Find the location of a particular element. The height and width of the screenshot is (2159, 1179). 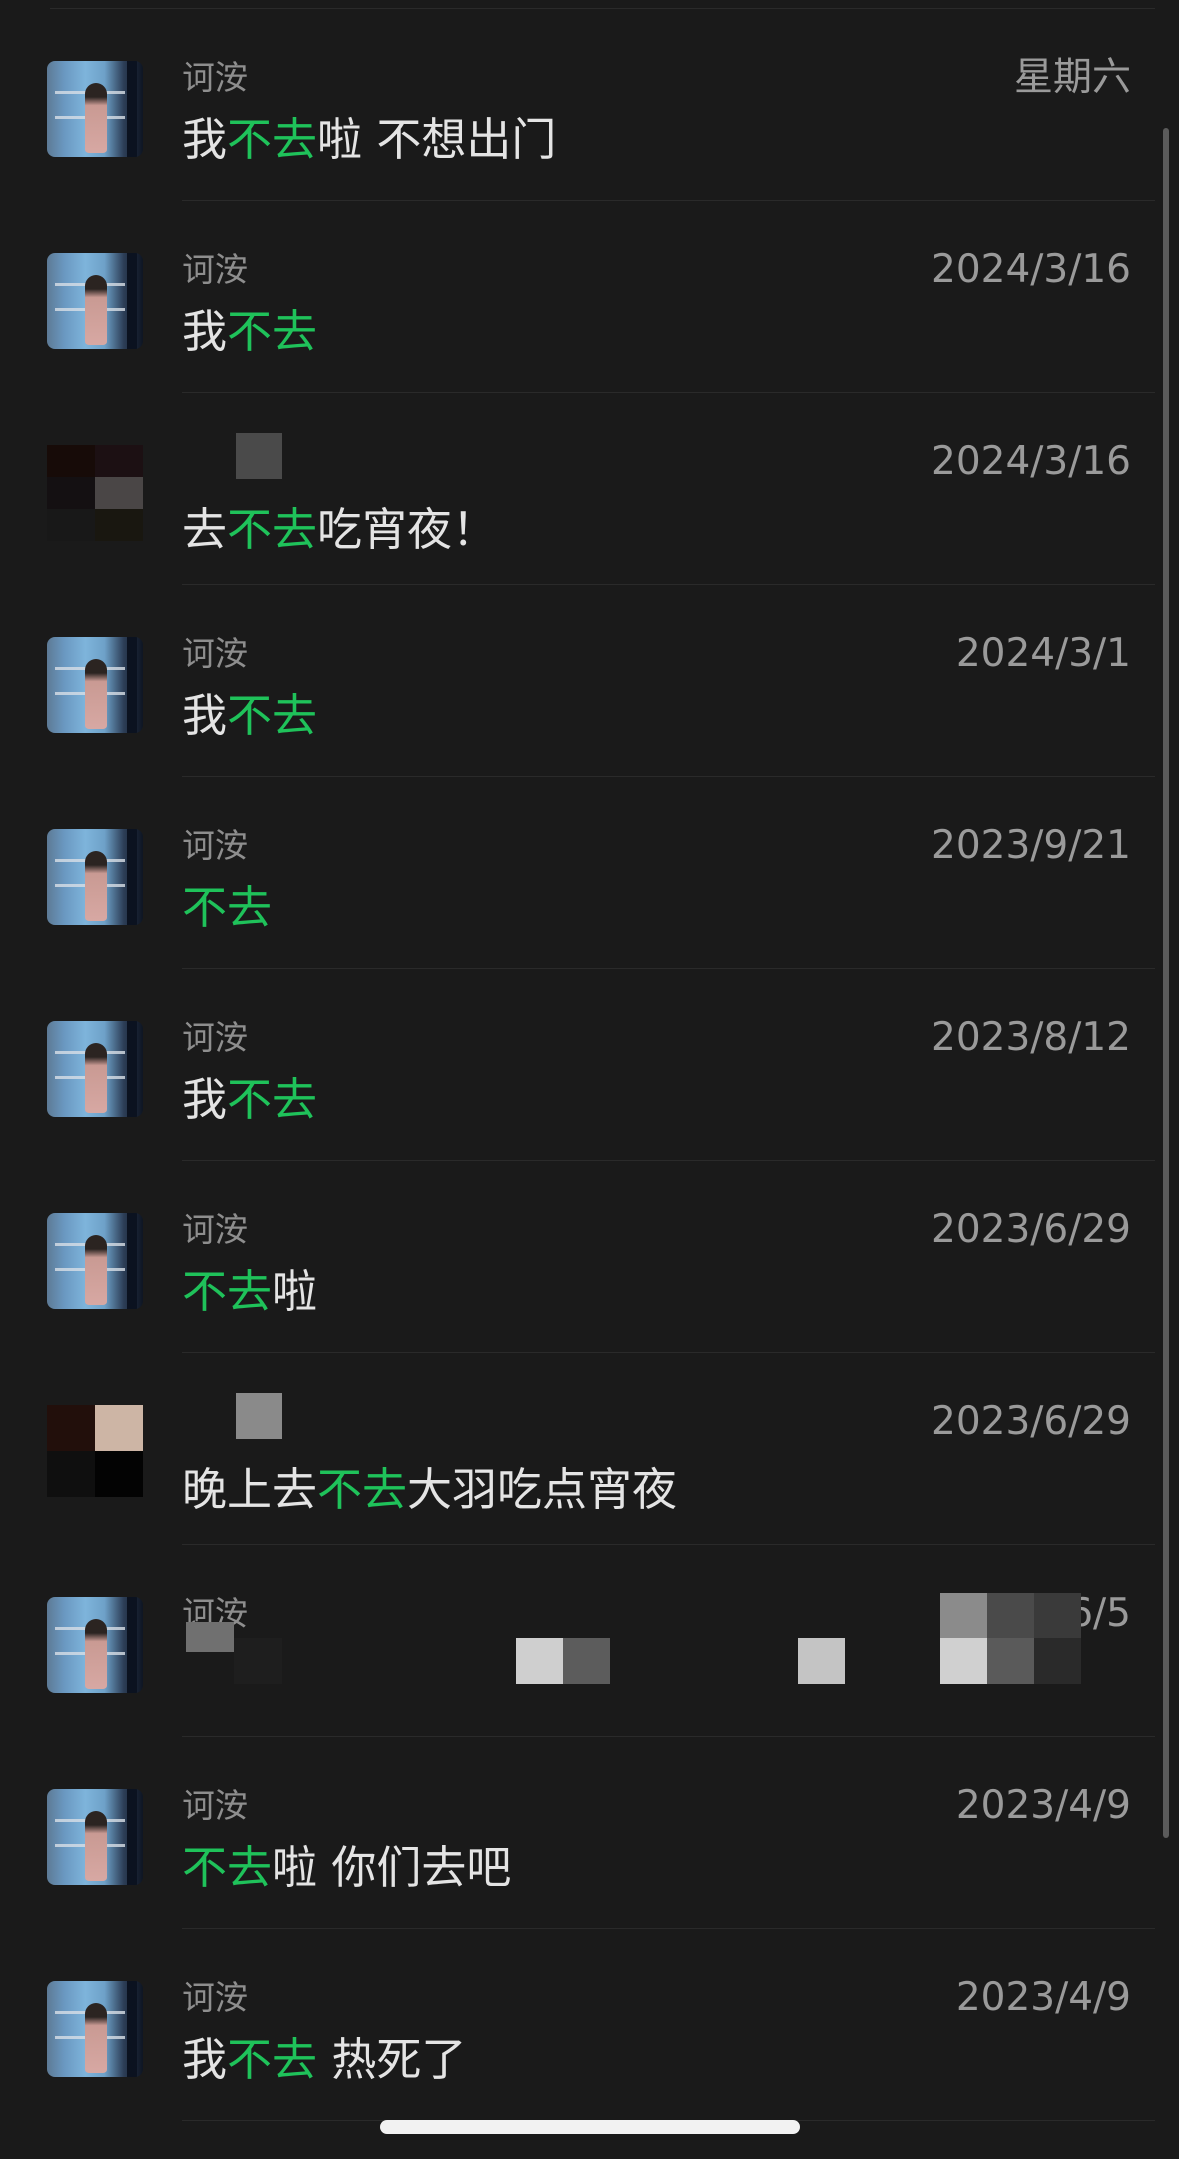

conversation-row: 诃洝 2024/3/16 我不去 is located at coordinates (589, 297).